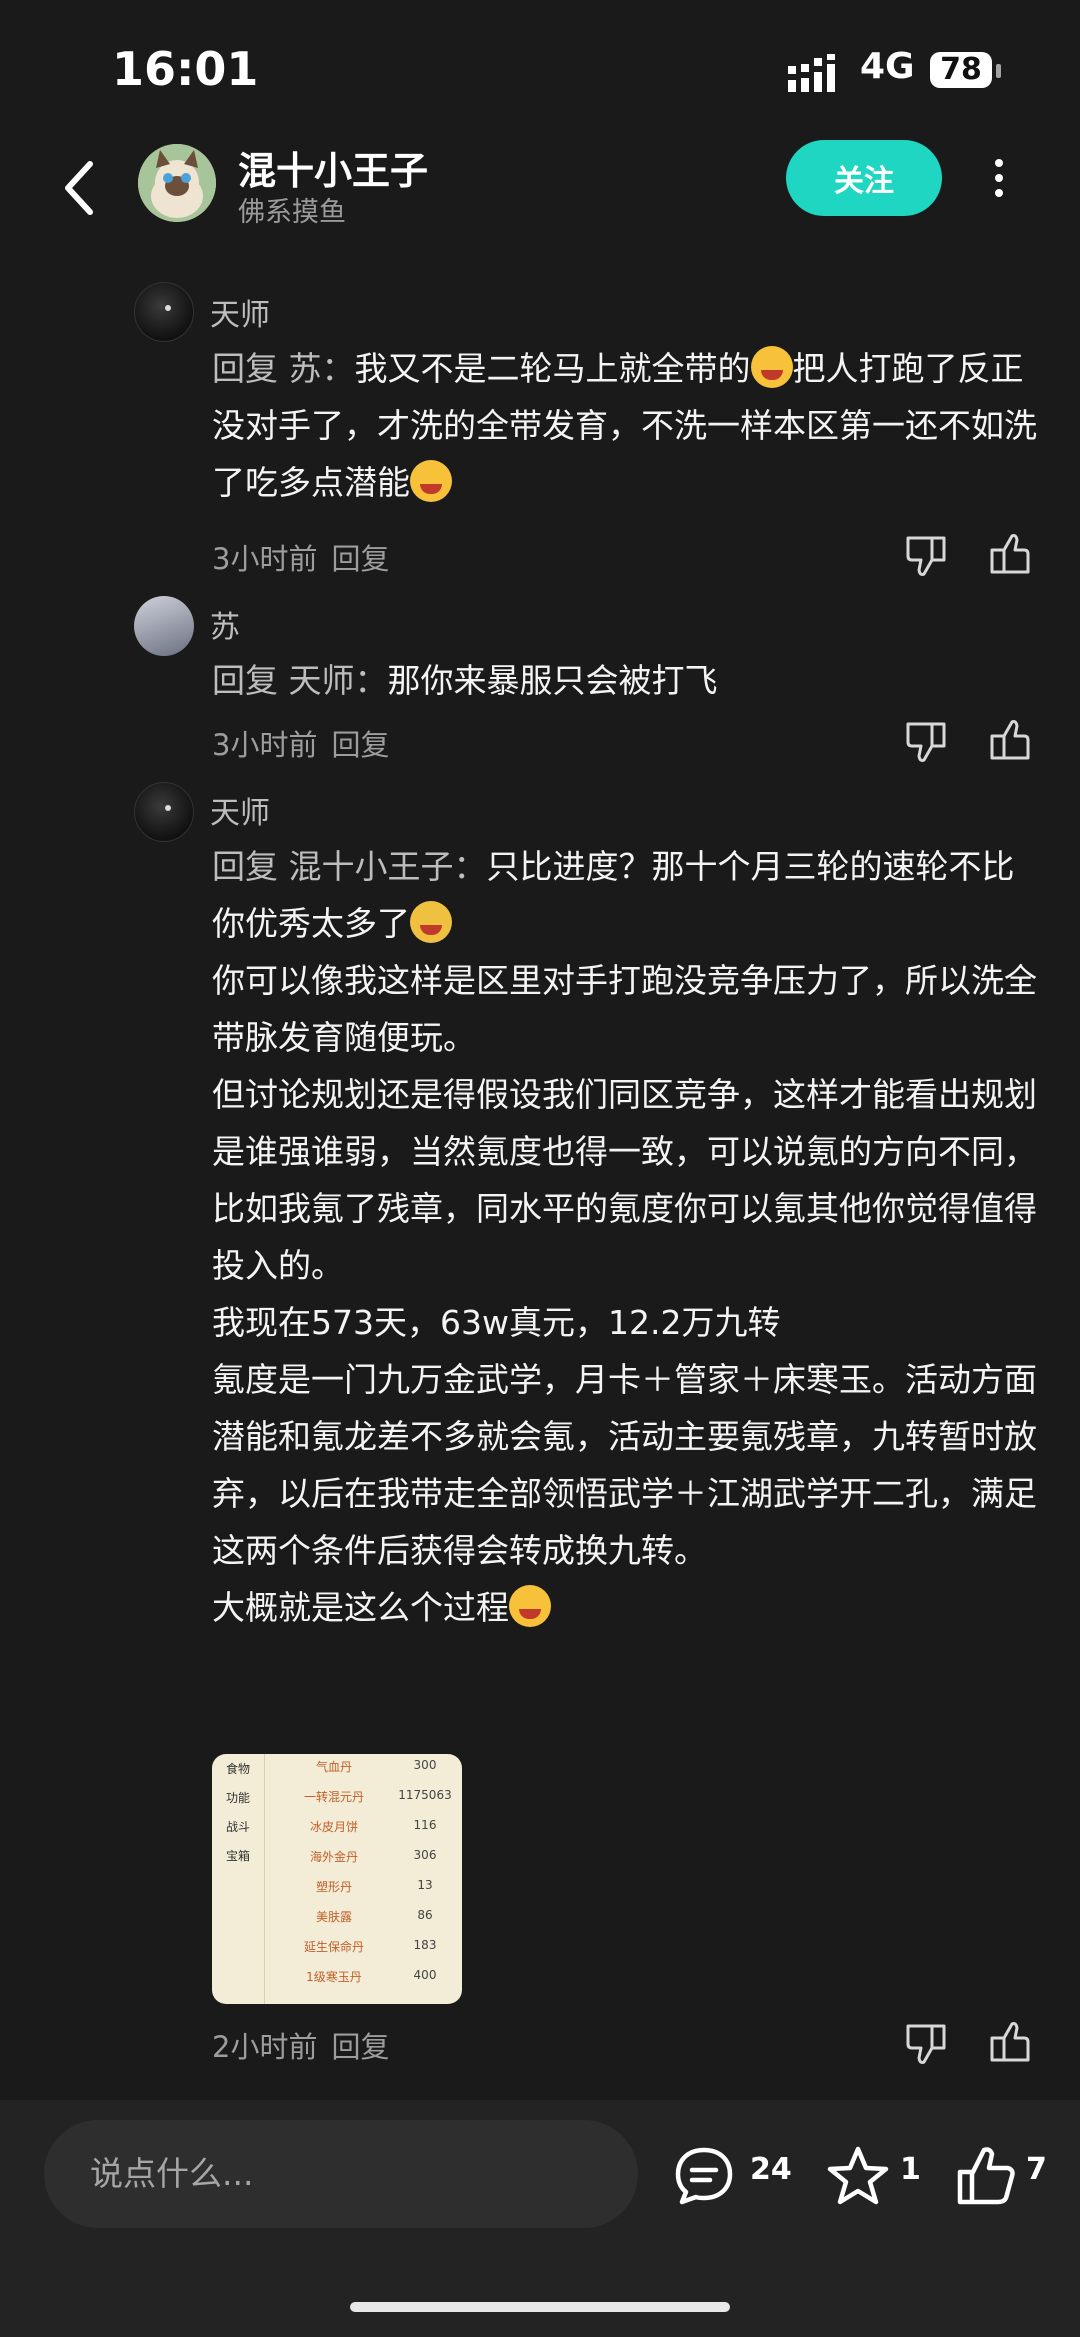  I want to click on comment-text: 回复 天师：那你来暴服只会被打飞, so click(627, 680).